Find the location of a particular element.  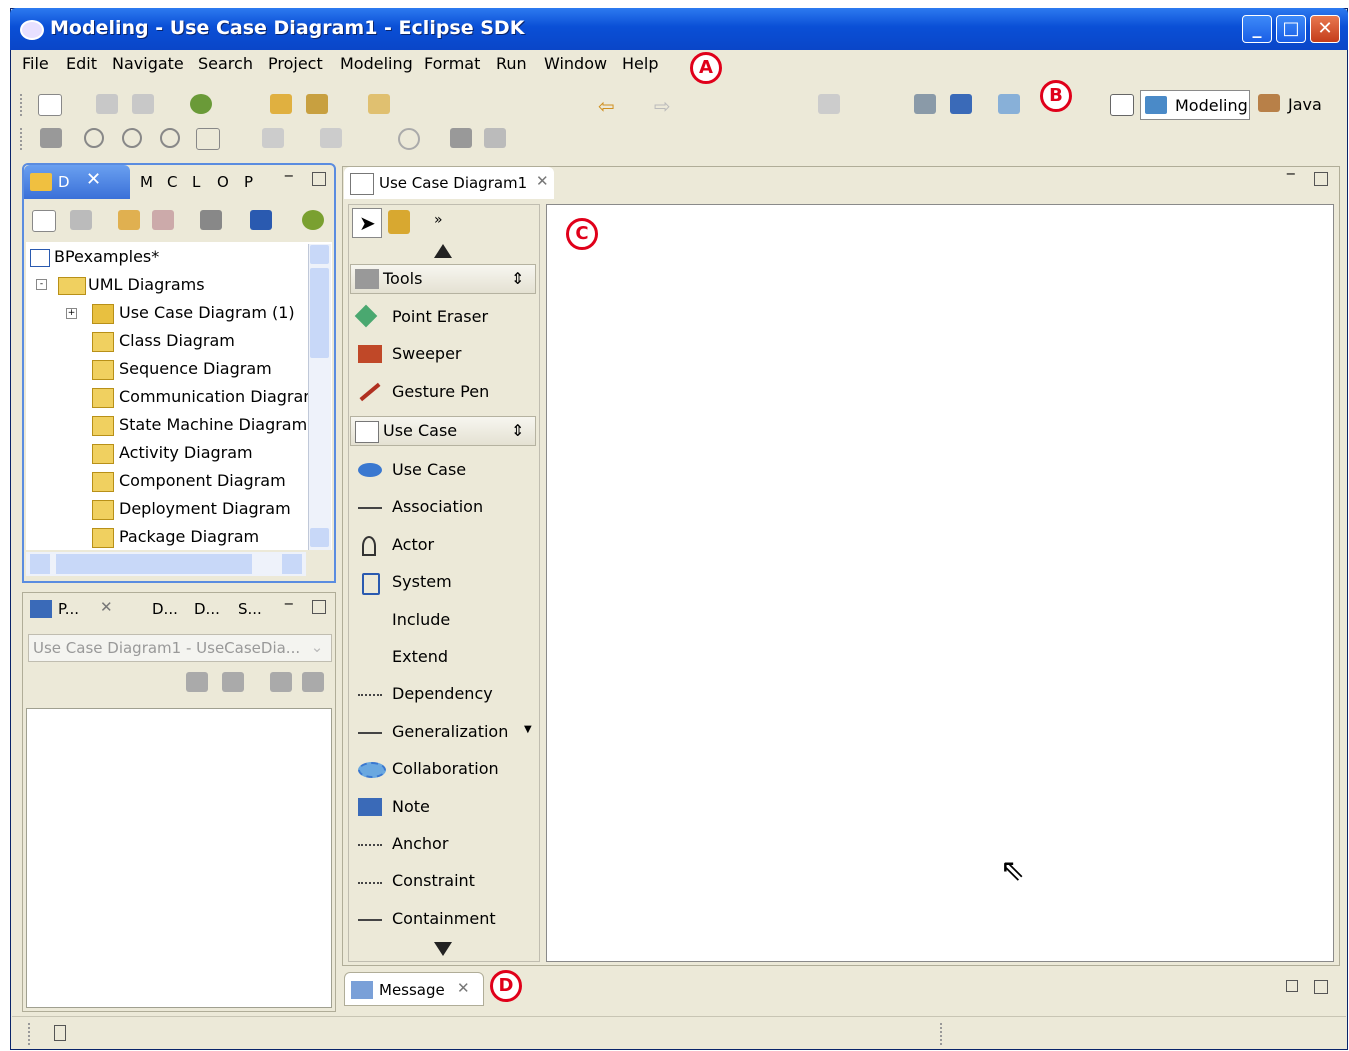

palette-item: Use Case is located at coordinates (443, 470).